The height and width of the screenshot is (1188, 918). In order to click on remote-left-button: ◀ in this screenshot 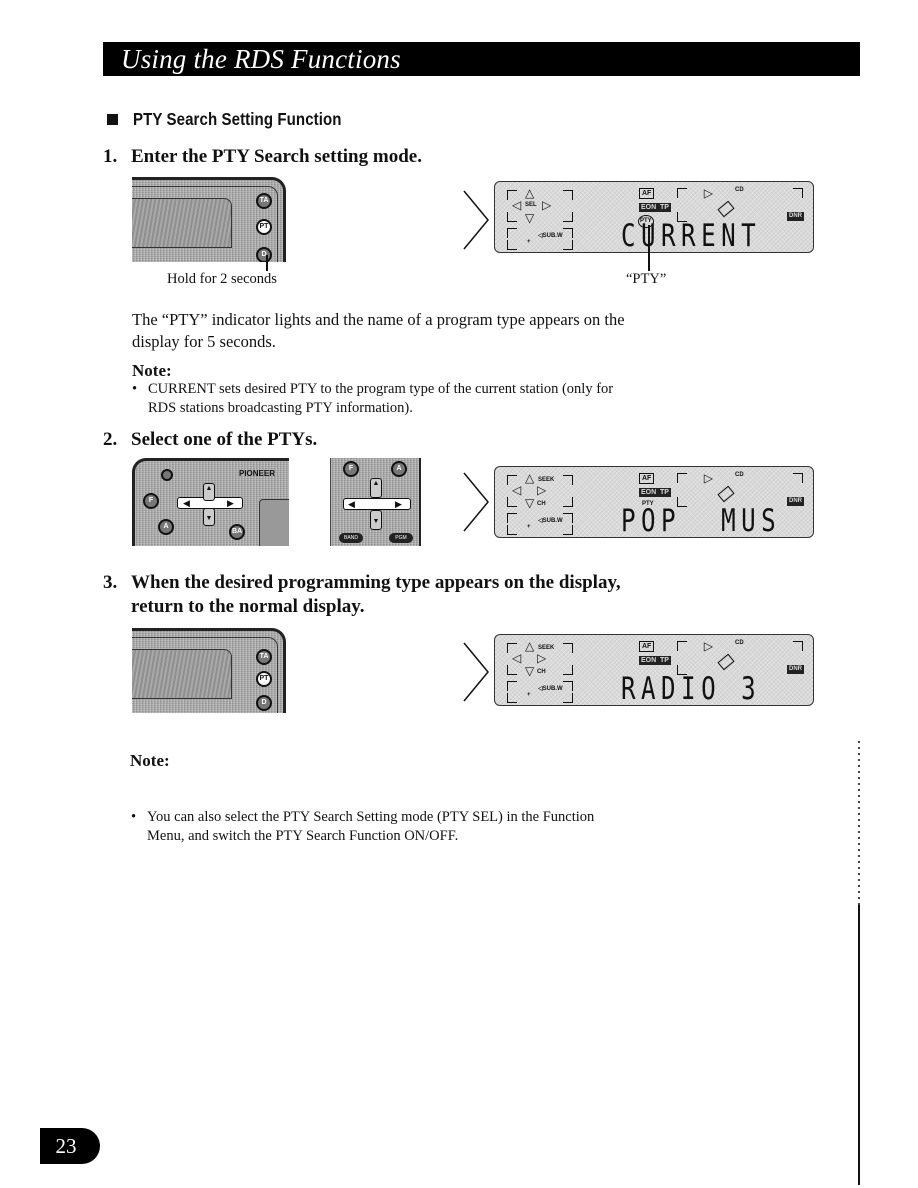, I will do `click(351, 504)`.